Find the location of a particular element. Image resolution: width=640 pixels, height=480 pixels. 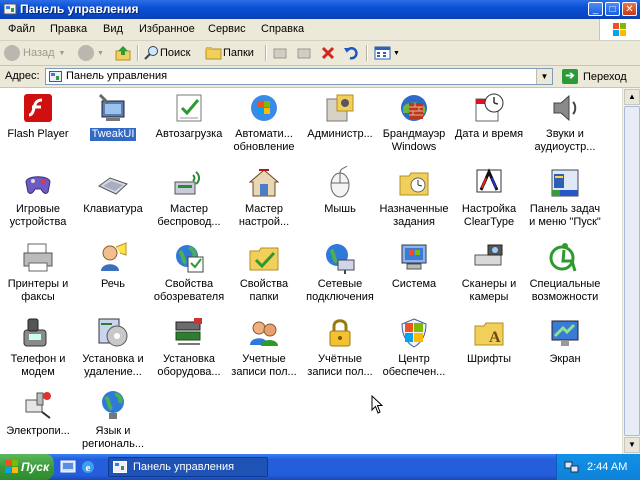

address-dropdown-button: ▼ is located at coordinates (544, 76).